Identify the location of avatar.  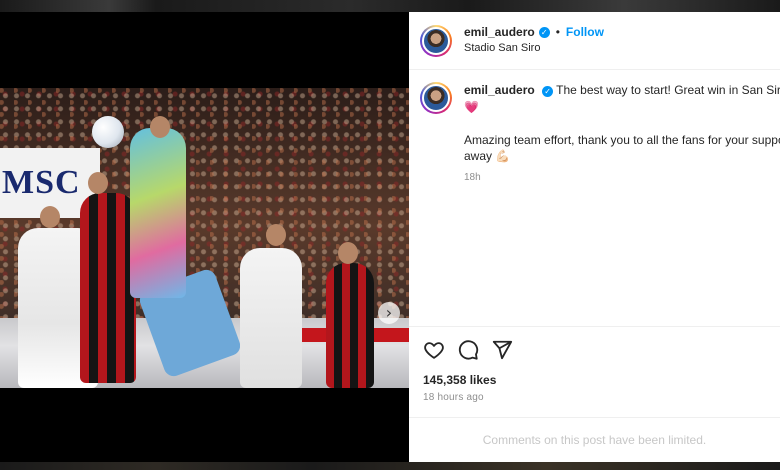
(436, 40).